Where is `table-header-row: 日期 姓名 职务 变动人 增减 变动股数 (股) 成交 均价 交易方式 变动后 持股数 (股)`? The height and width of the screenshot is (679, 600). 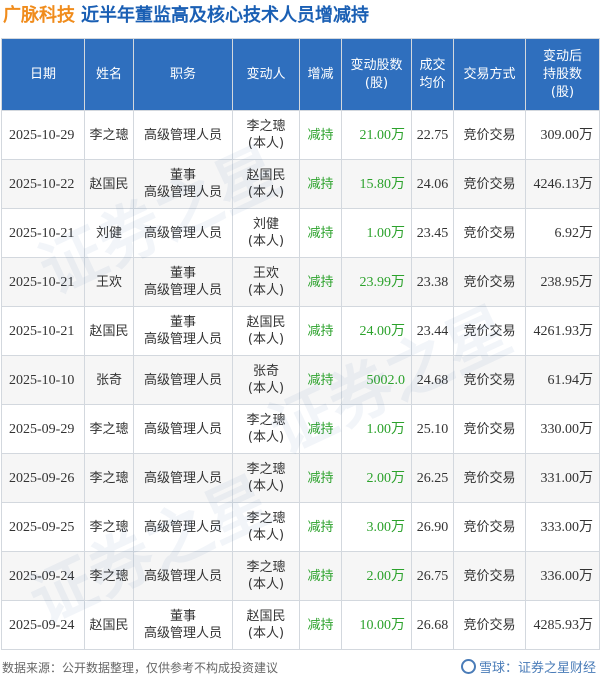 table-header-row: 日期 姓名 职务 变动人 增减 变动股数 (股) 成交 均价 交易方式 变动后 持股数 (股) is located at coordinates (300, 74).